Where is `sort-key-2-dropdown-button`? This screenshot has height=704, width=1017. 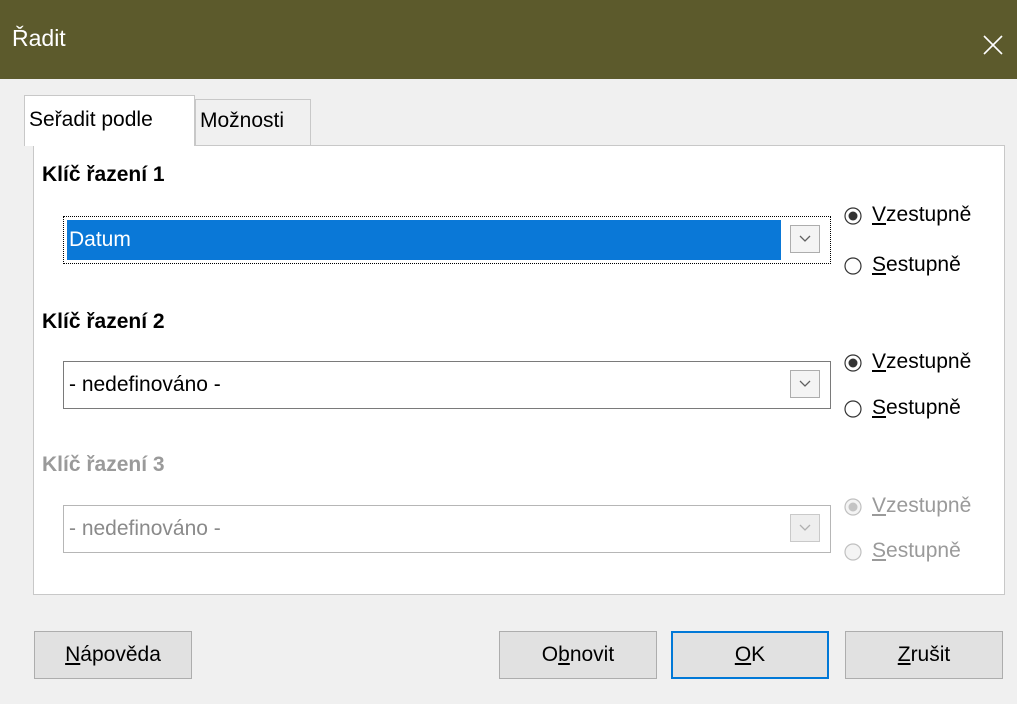
sort-key-2-dropdown-button is located at coordinates (805, 384).